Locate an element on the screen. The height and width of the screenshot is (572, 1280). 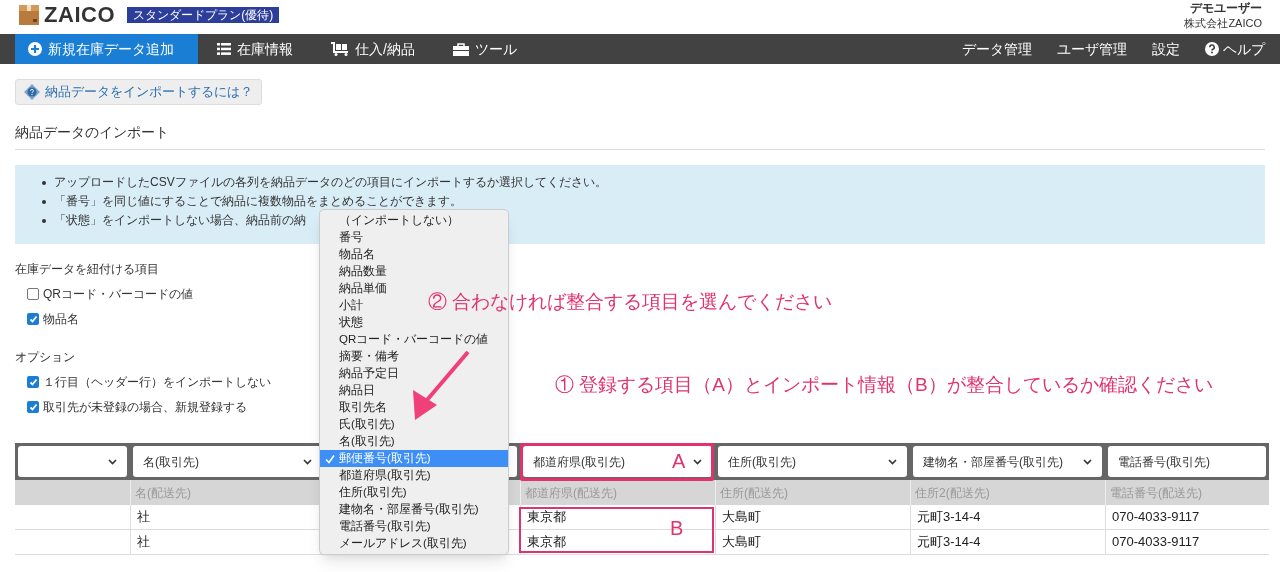
dropdown-option: 納品単価 is located at coordinates (355, 288).